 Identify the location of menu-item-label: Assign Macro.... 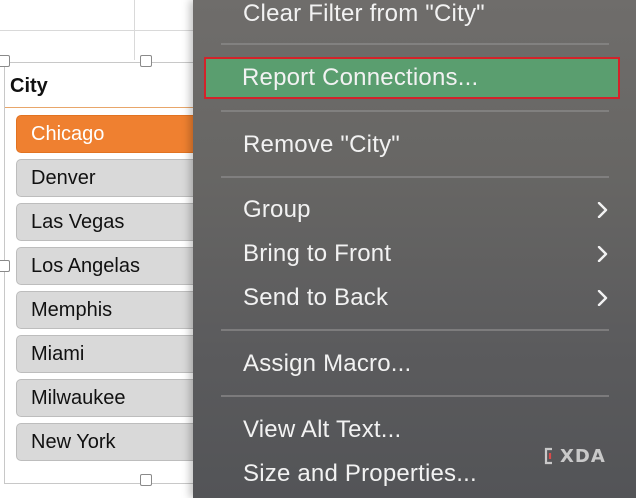
(327, 363).